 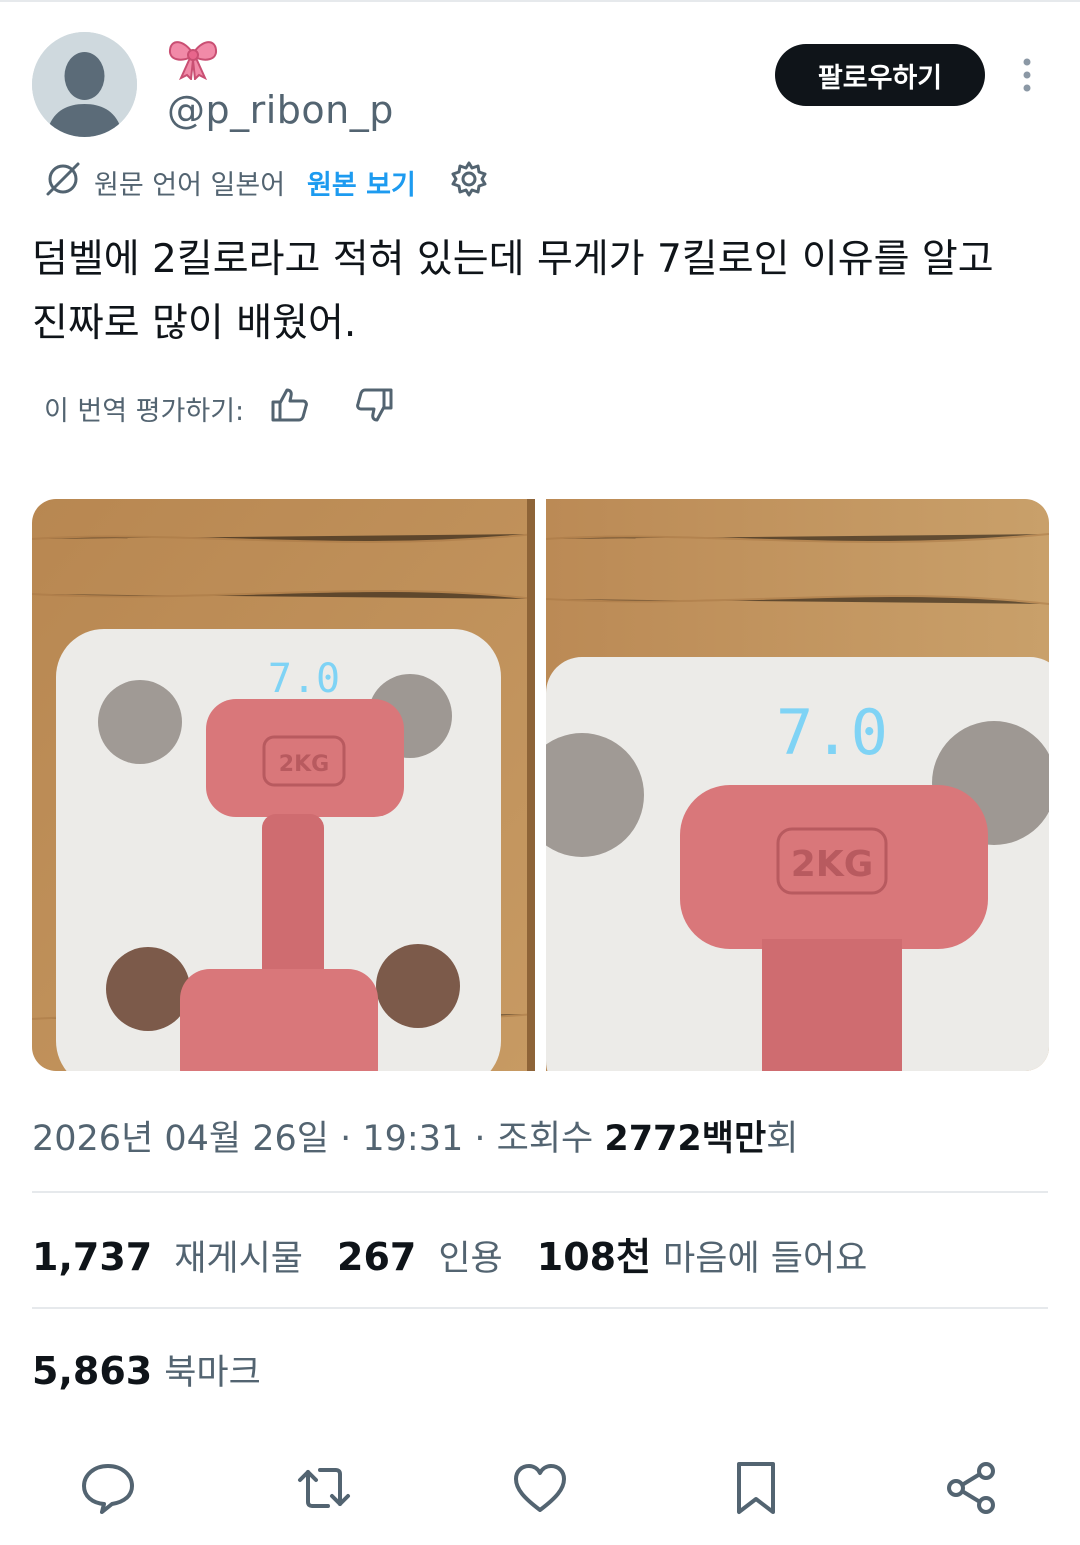 I want to click on rating-label: 이 번역 평가하기:, so click(x=144, y=411).